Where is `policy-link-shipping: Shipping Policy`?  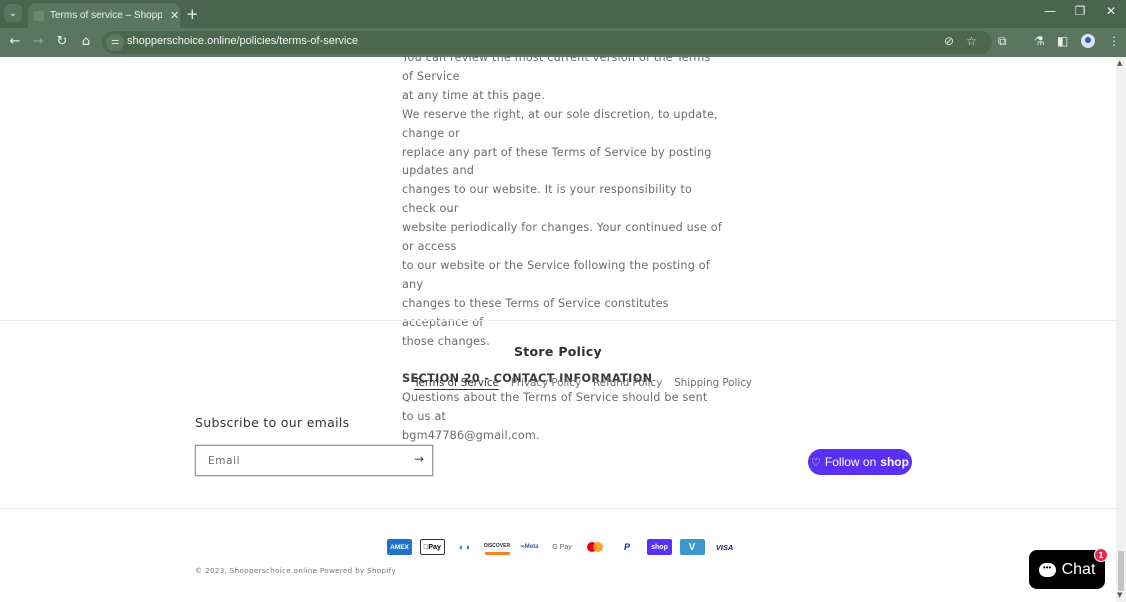 policy-link-shipping: Shipping Policy is located at coordinates (713, 383).